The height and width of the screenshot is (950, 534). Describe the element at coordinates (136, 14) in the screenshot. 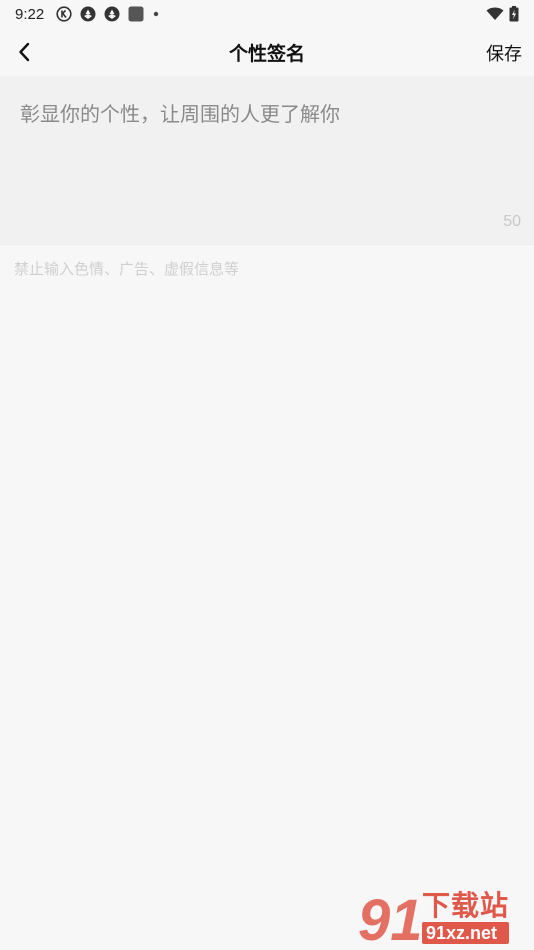

I see `square-app-icon` at that location.